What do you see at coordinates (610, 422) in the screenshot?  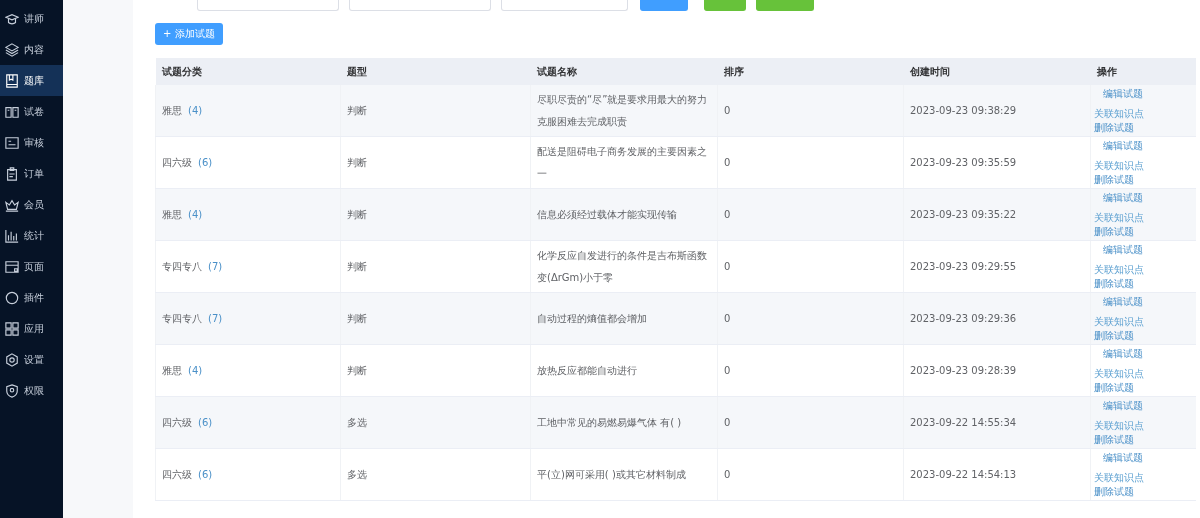 I see `question-title: 工地中常见的易燃易爆气体 有( )` at bounding box center [610, 422].